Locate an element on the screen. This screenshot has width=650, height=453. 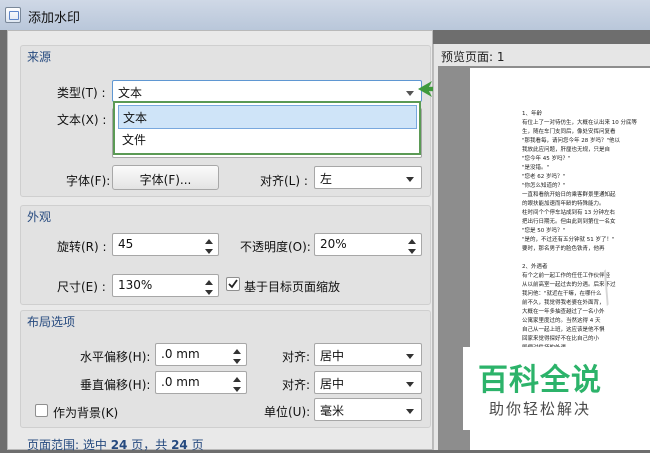
brand-name: 百科全说 is located at coordinates (540, 380).